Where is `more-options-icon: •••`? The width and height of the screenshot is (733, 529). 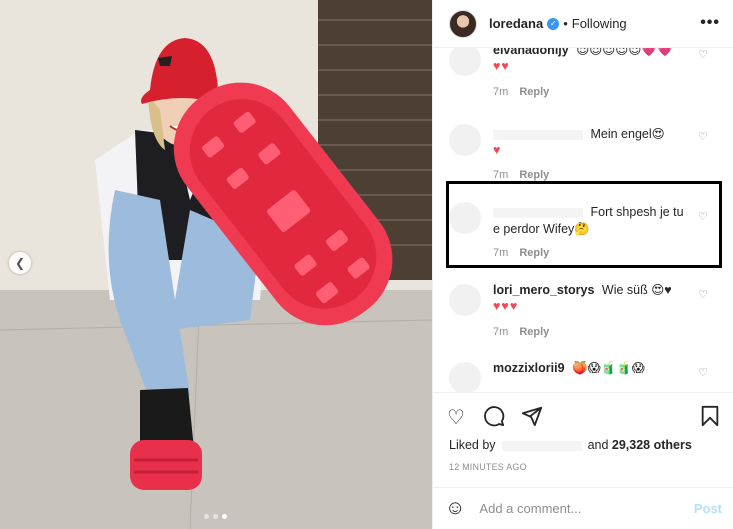
more-options-icon: ••• is located at coordinates (710, 23).